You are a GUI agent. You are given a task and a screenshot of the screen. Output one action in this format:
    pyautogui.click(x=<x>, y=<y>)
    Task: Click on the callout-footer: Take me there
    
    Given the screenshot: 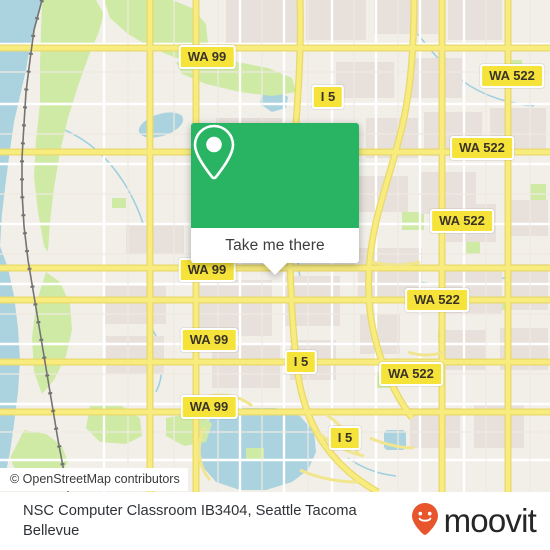 What is the action you would take?
    pyautogui.click(x=275, y=251)
    